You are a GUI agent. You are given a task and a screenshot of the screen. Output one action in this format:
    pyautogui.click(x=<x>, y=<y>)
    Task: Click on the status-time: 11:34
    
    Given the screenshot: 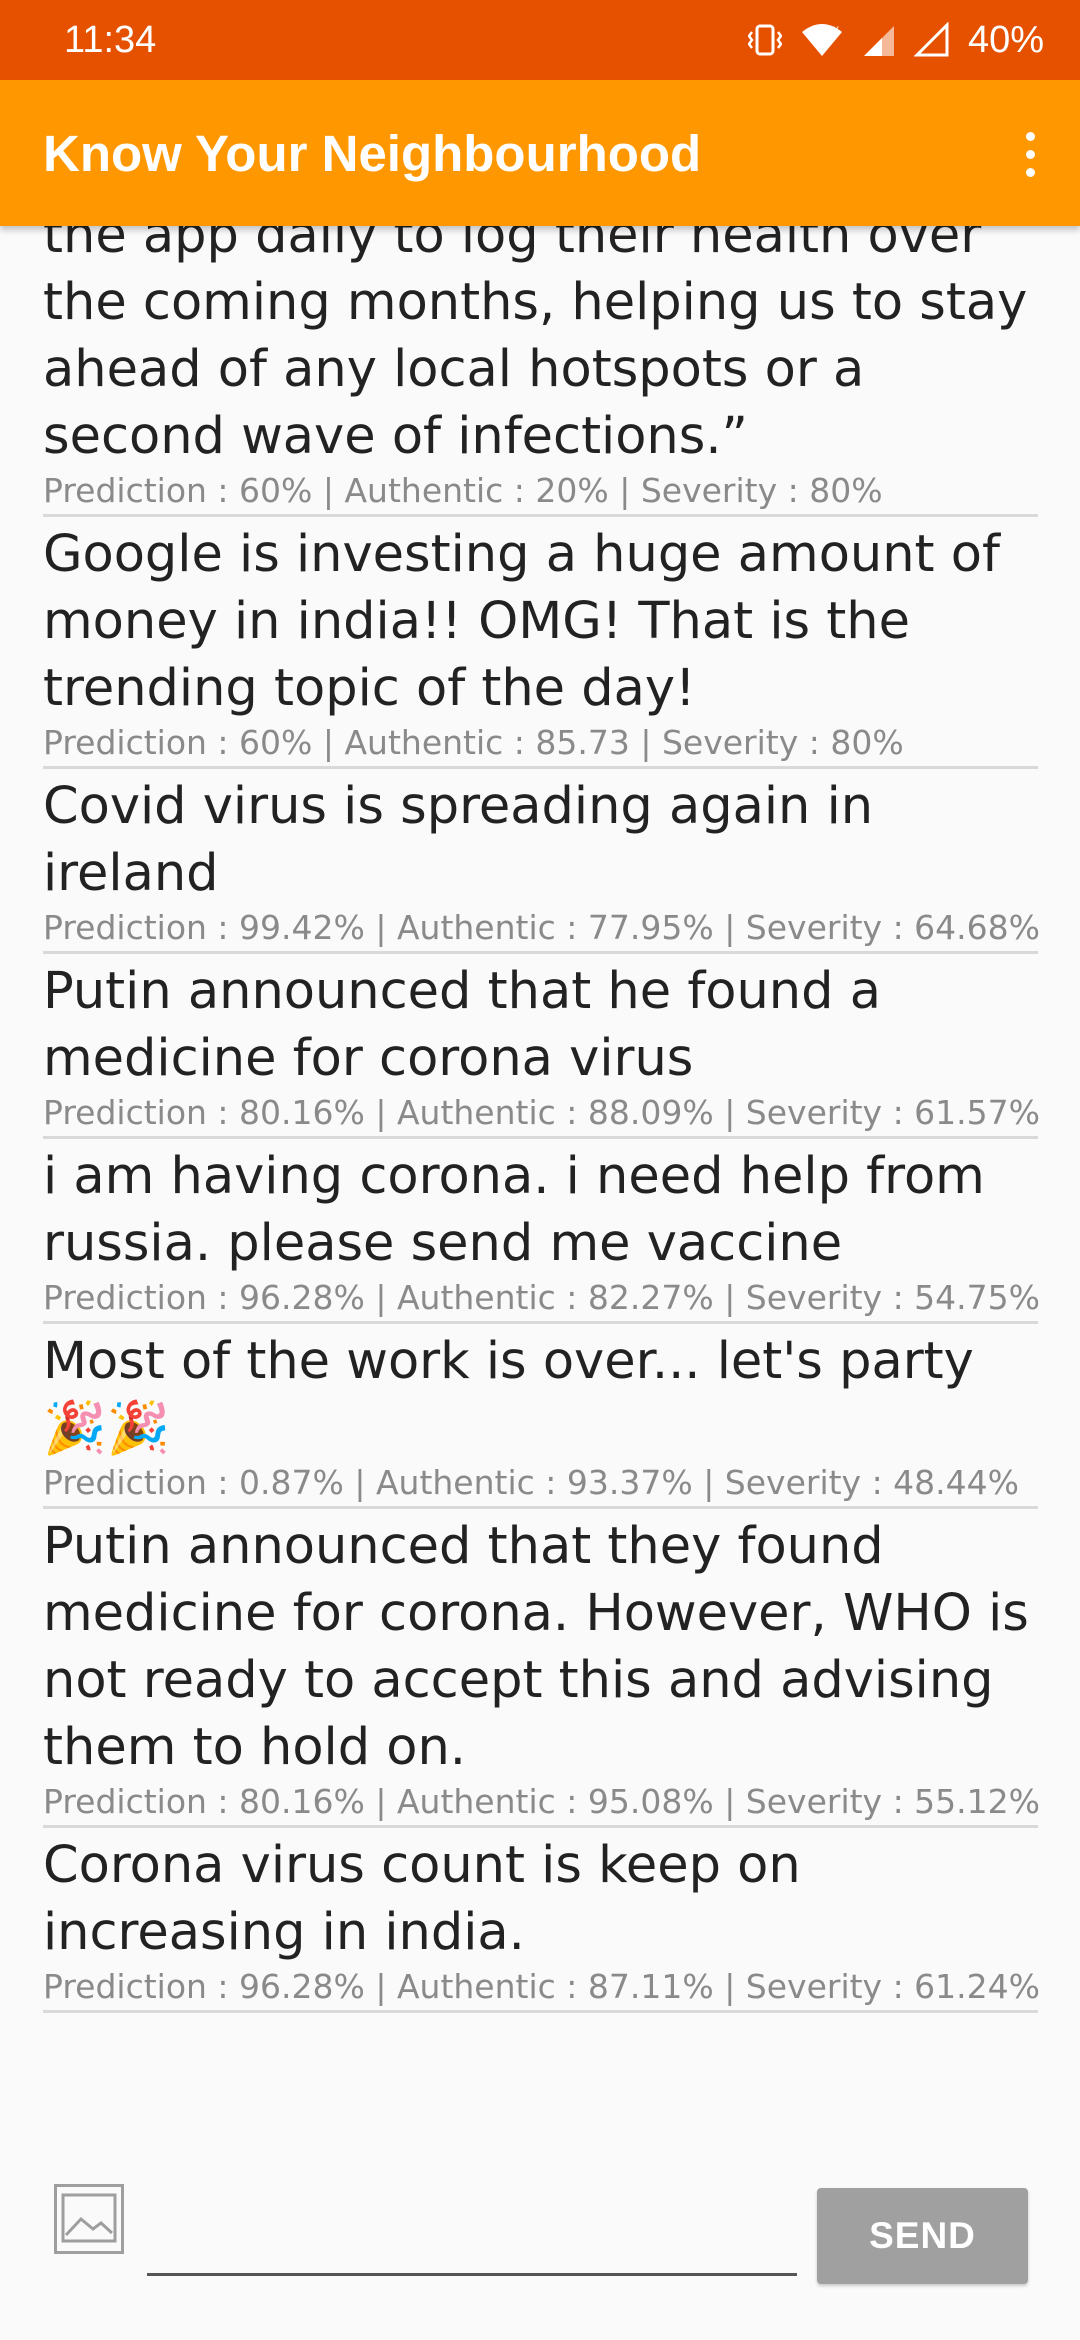 What is the action you would take?
    pyautogui.click(x=110, y=40)
    